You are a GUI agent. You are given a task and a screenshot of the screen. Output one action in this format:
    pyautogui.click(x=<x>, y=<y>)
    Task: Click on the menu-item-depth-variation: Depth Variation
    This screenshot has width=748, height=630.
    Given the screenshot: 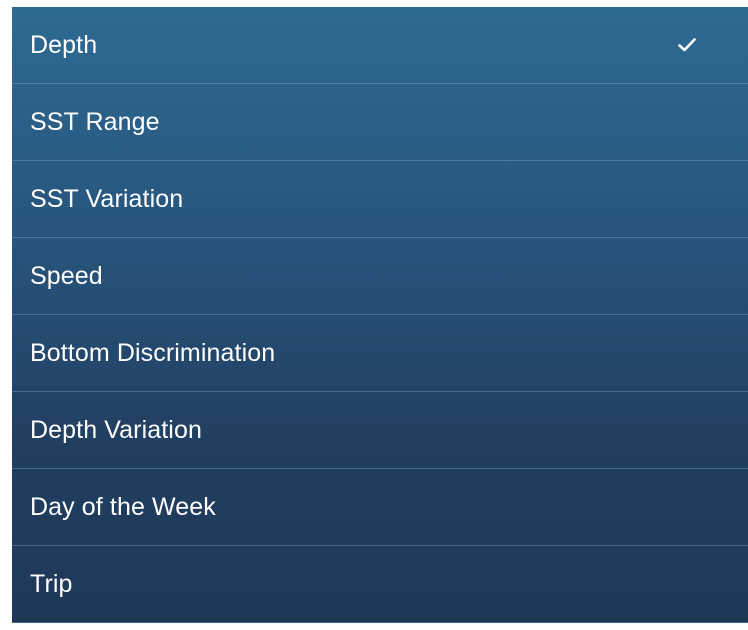 What is the action you would take?
    pyautogui.click(x=380, y=430)
    